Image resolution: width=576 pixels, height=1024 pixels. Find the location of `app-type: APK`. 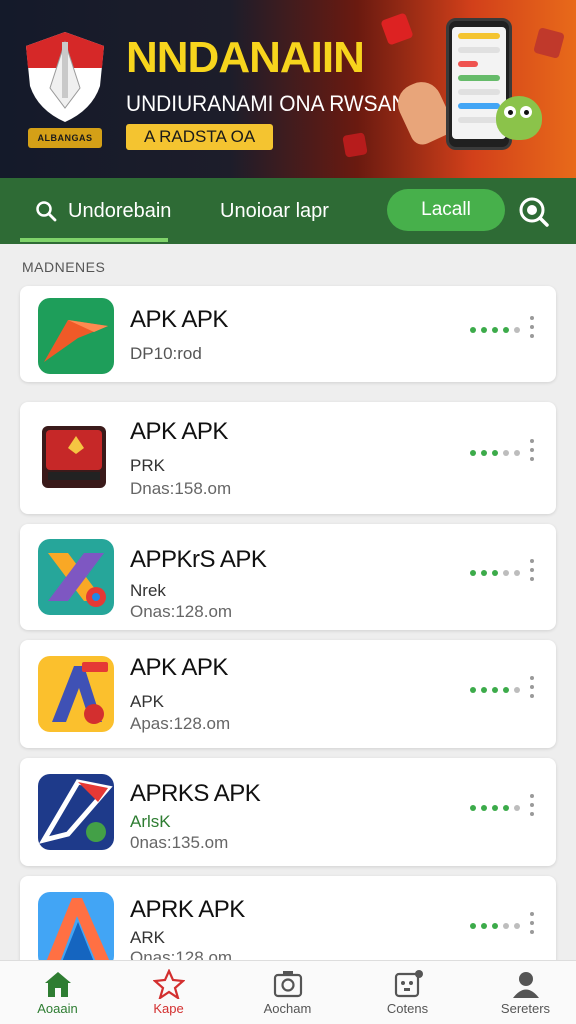

app-type: APK is located at coordinates (147, 701).